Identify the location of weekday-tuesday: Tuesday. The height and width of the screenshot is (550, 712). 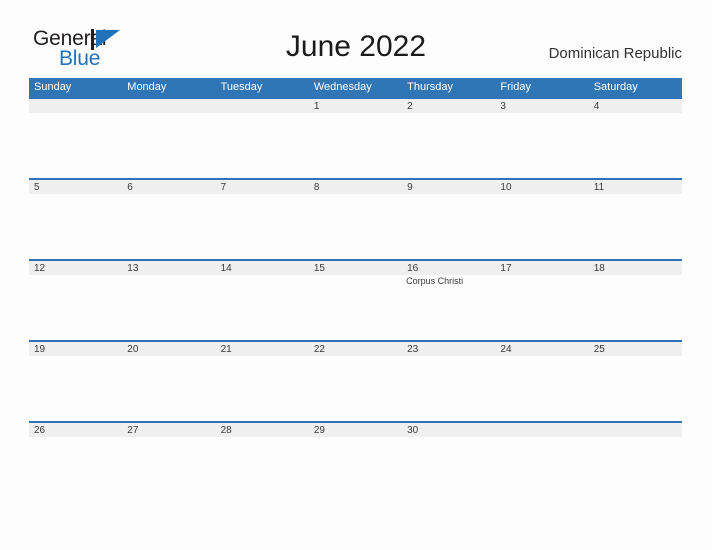
(241, 87).